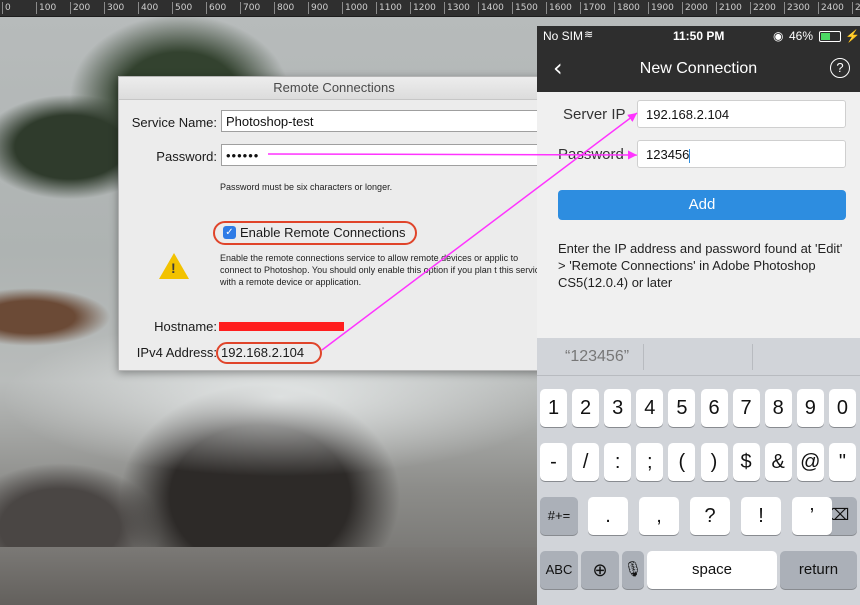 This screenshot has width=860, height=605. I want to click on symbol-key: ), so click(714, 462).